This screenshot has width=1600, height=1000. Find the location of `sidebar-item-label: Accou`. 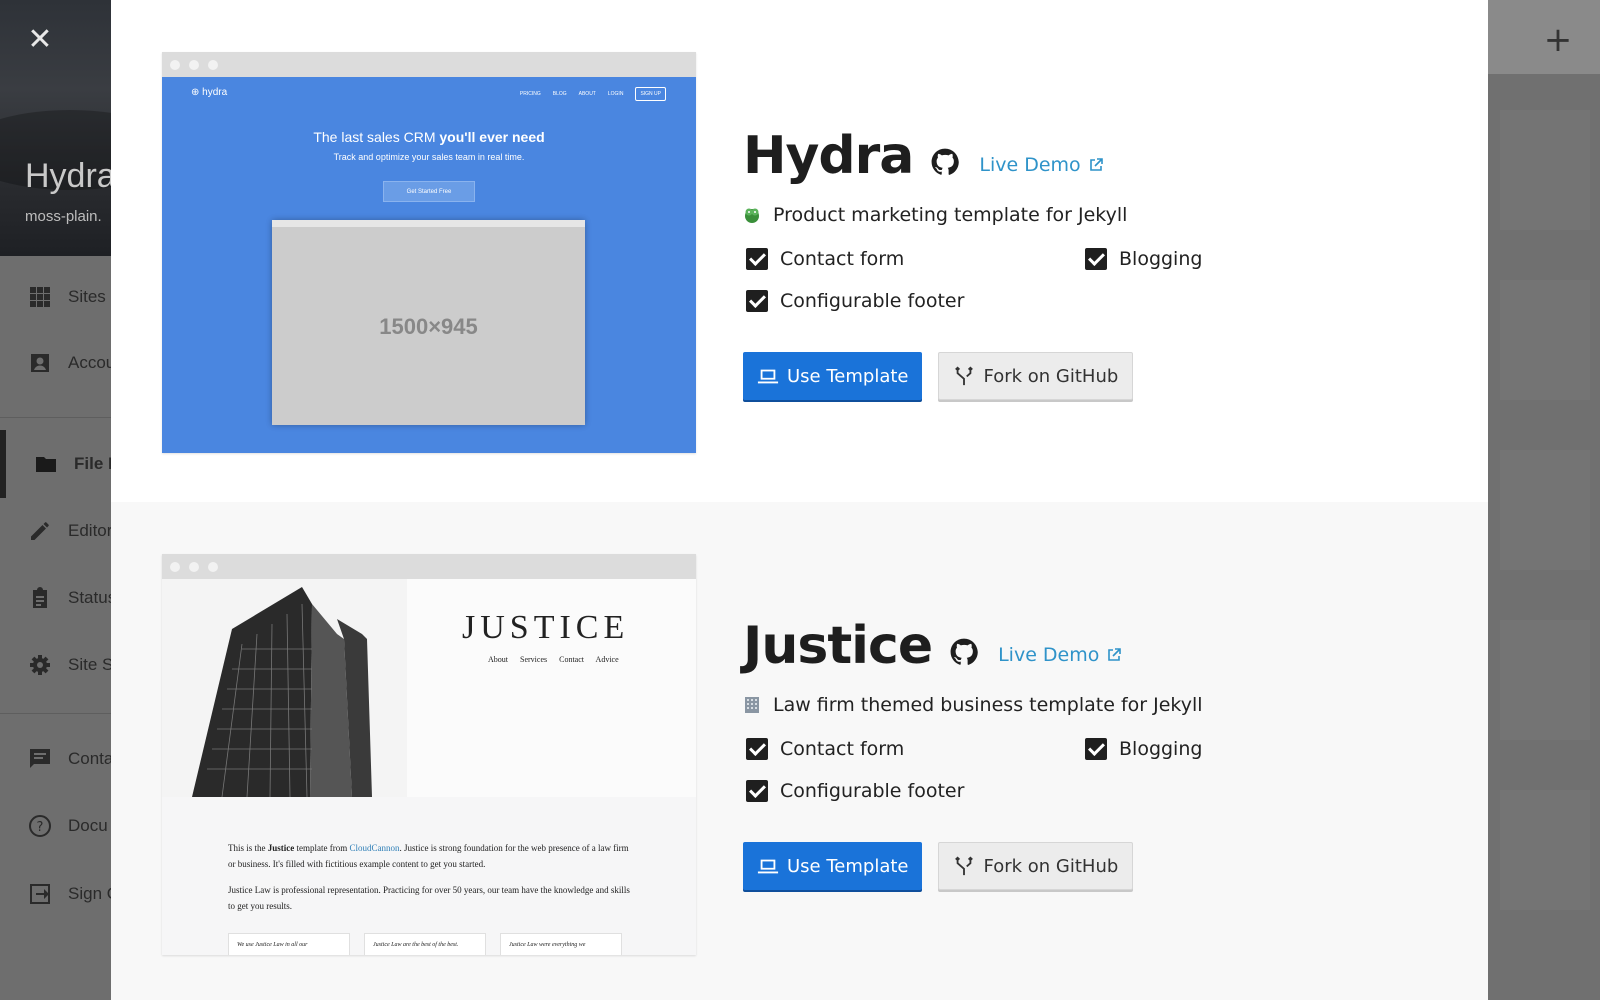

sidebar-item-label: Accou is located at coordinates (90, 362).